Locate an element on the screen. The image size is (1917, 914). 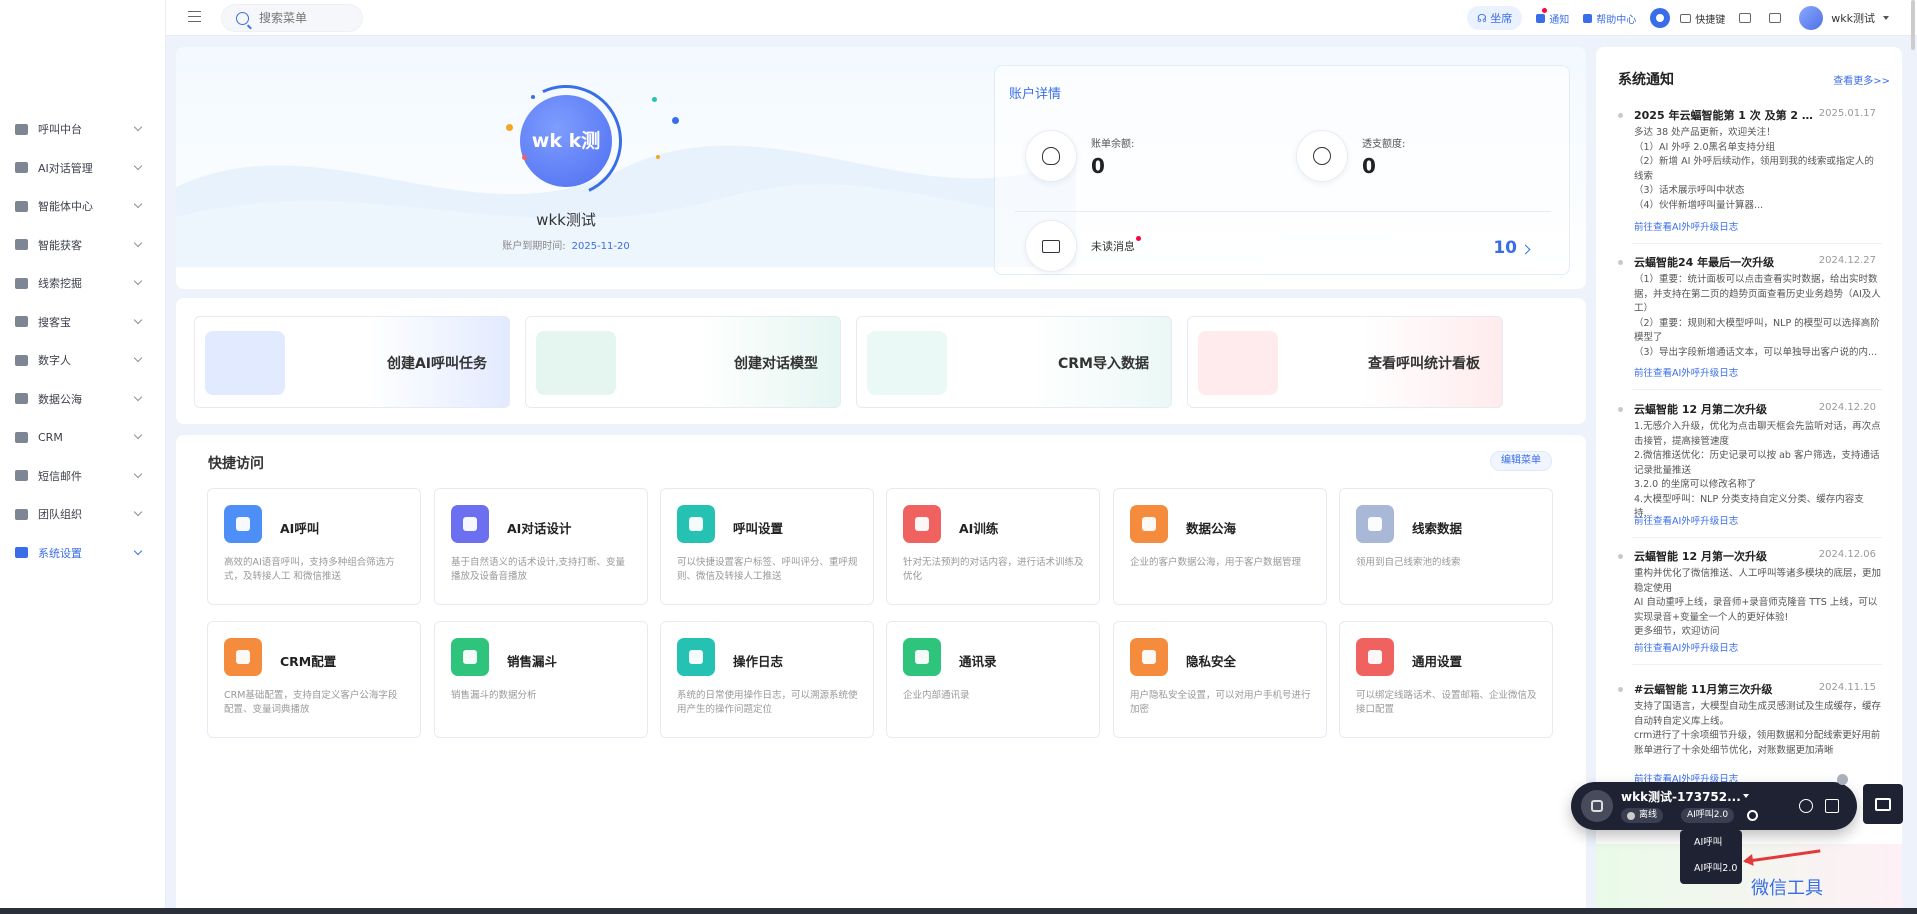
chevron-right-icon is located at coordinates (1525, 249).